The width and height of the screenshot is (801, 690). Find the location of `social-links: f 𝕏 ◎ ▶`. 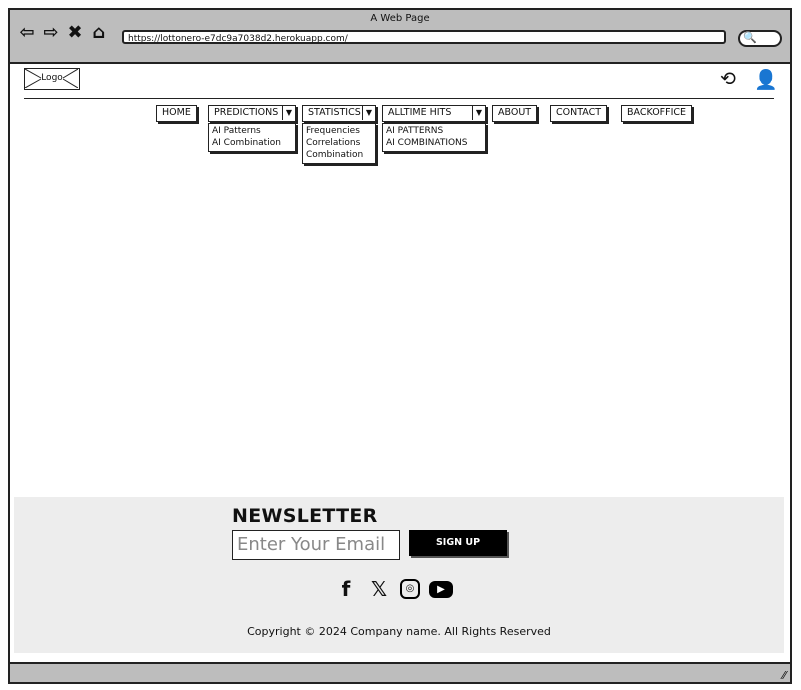

social-links: f 𝕏 ◎ ▶ is located at coordinates (393, 589).